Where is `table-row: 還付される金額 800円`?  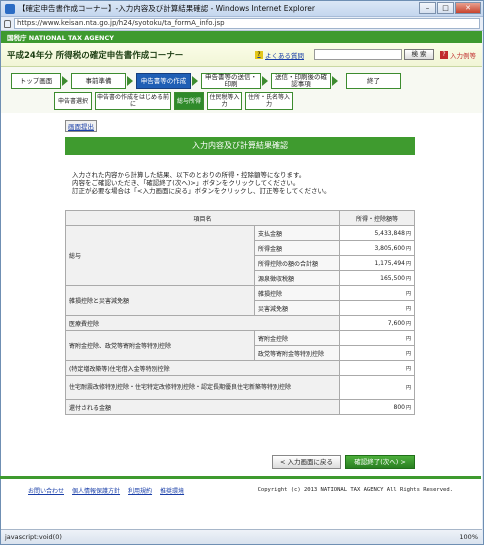
table-row: 還付される金額 800円 is located at coordinates (240, 407).